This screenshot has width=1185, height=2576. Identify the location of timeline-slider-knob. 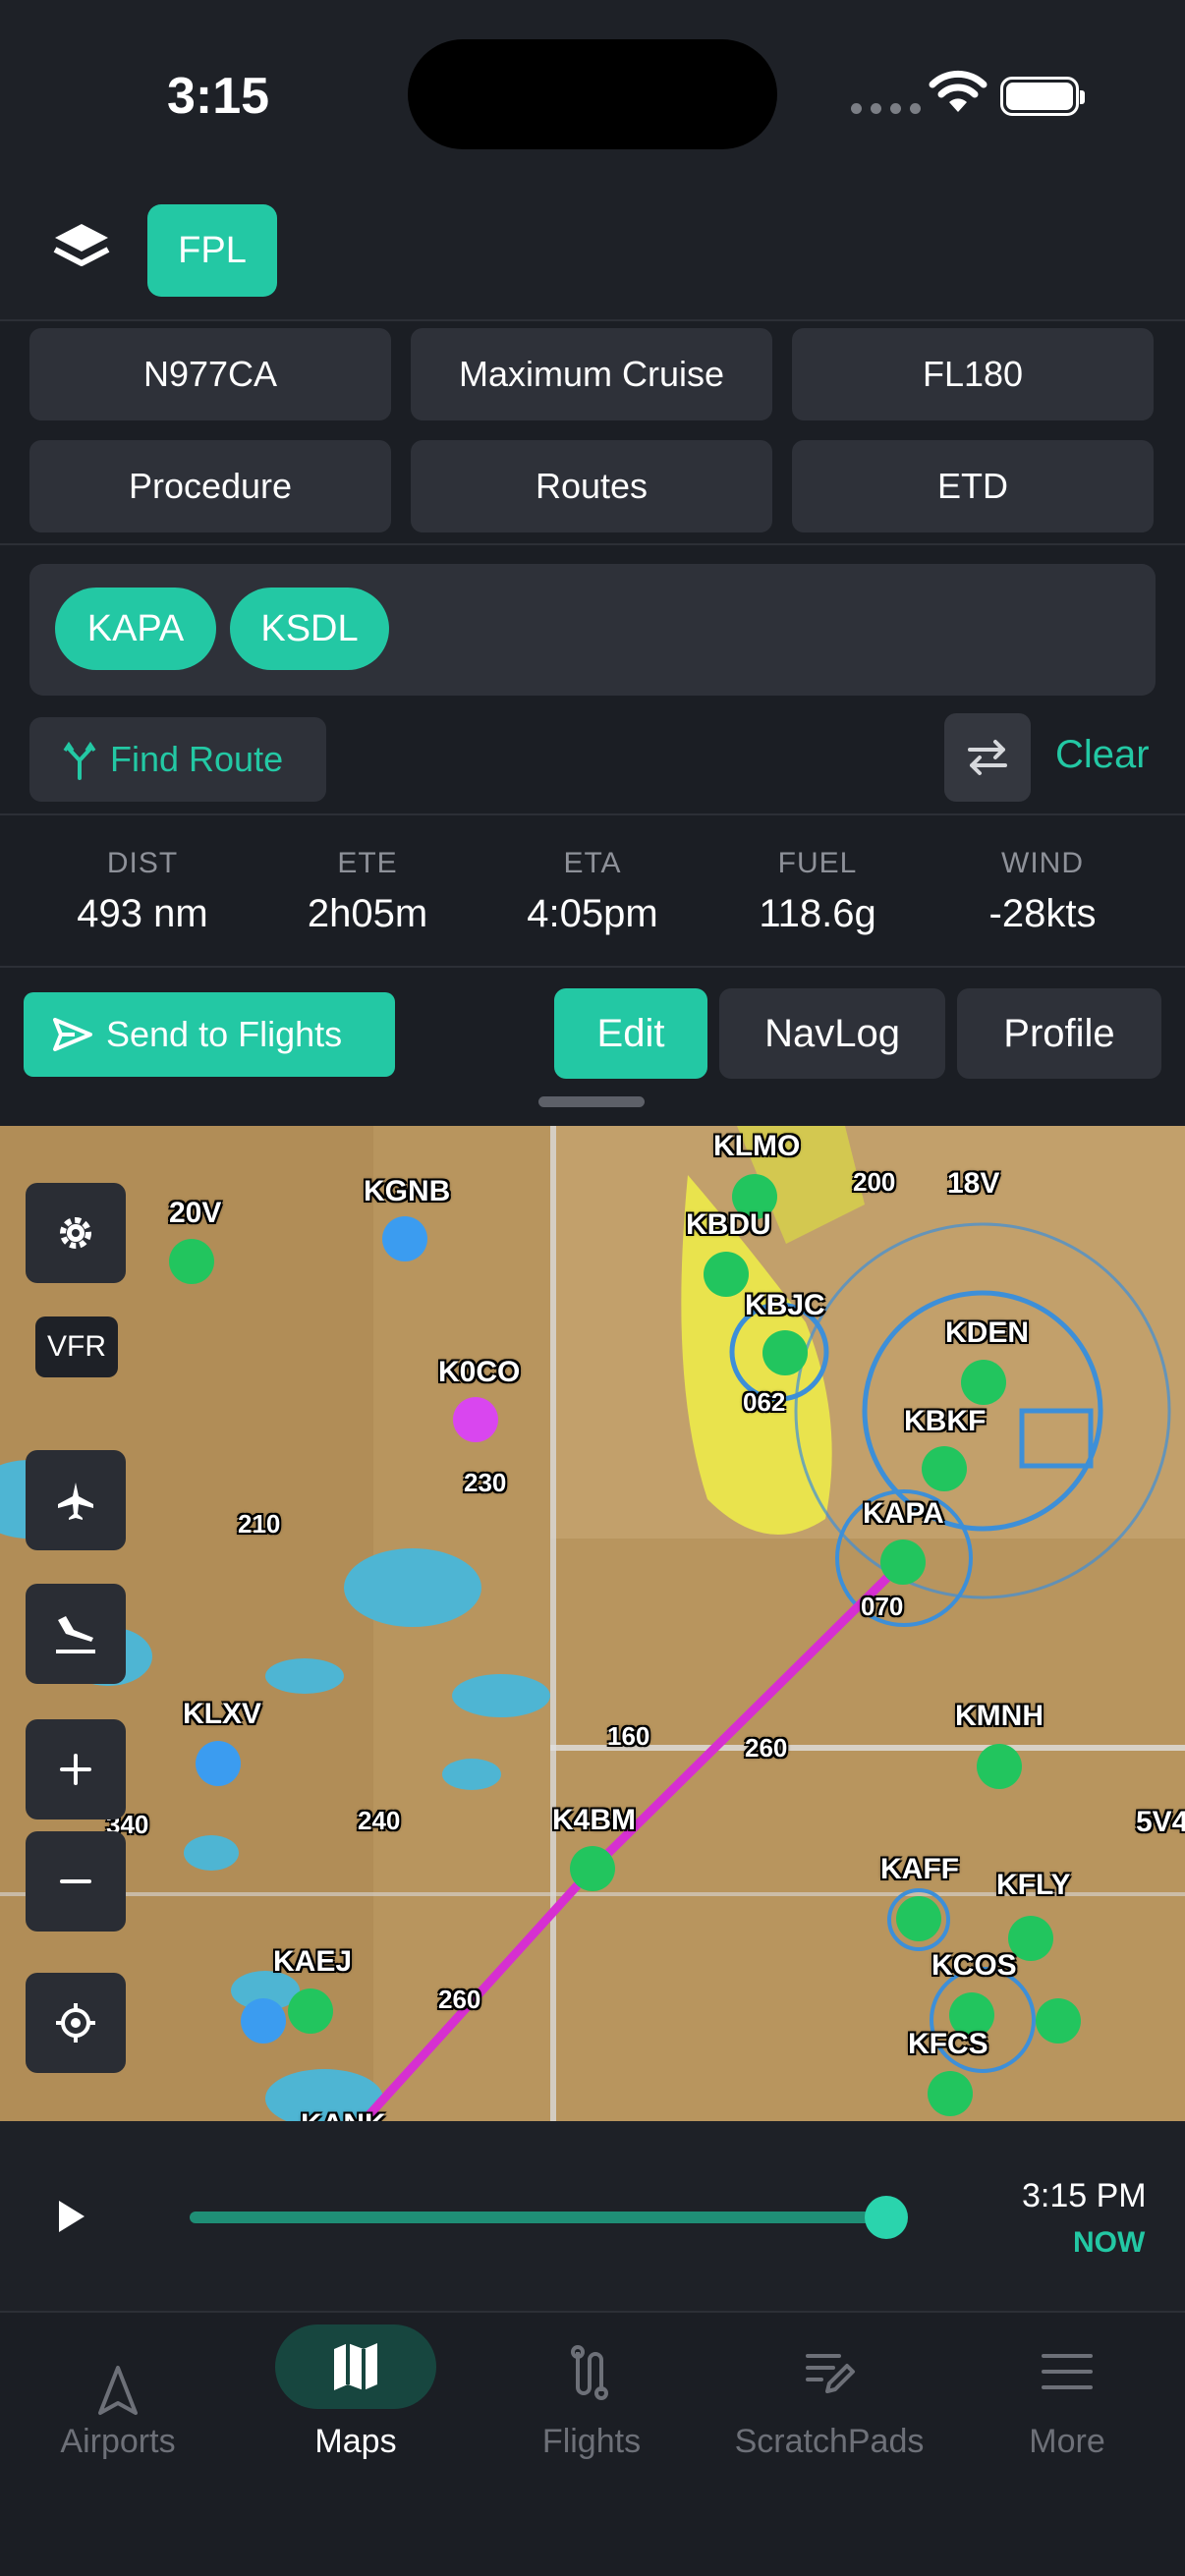
(887, 2217).